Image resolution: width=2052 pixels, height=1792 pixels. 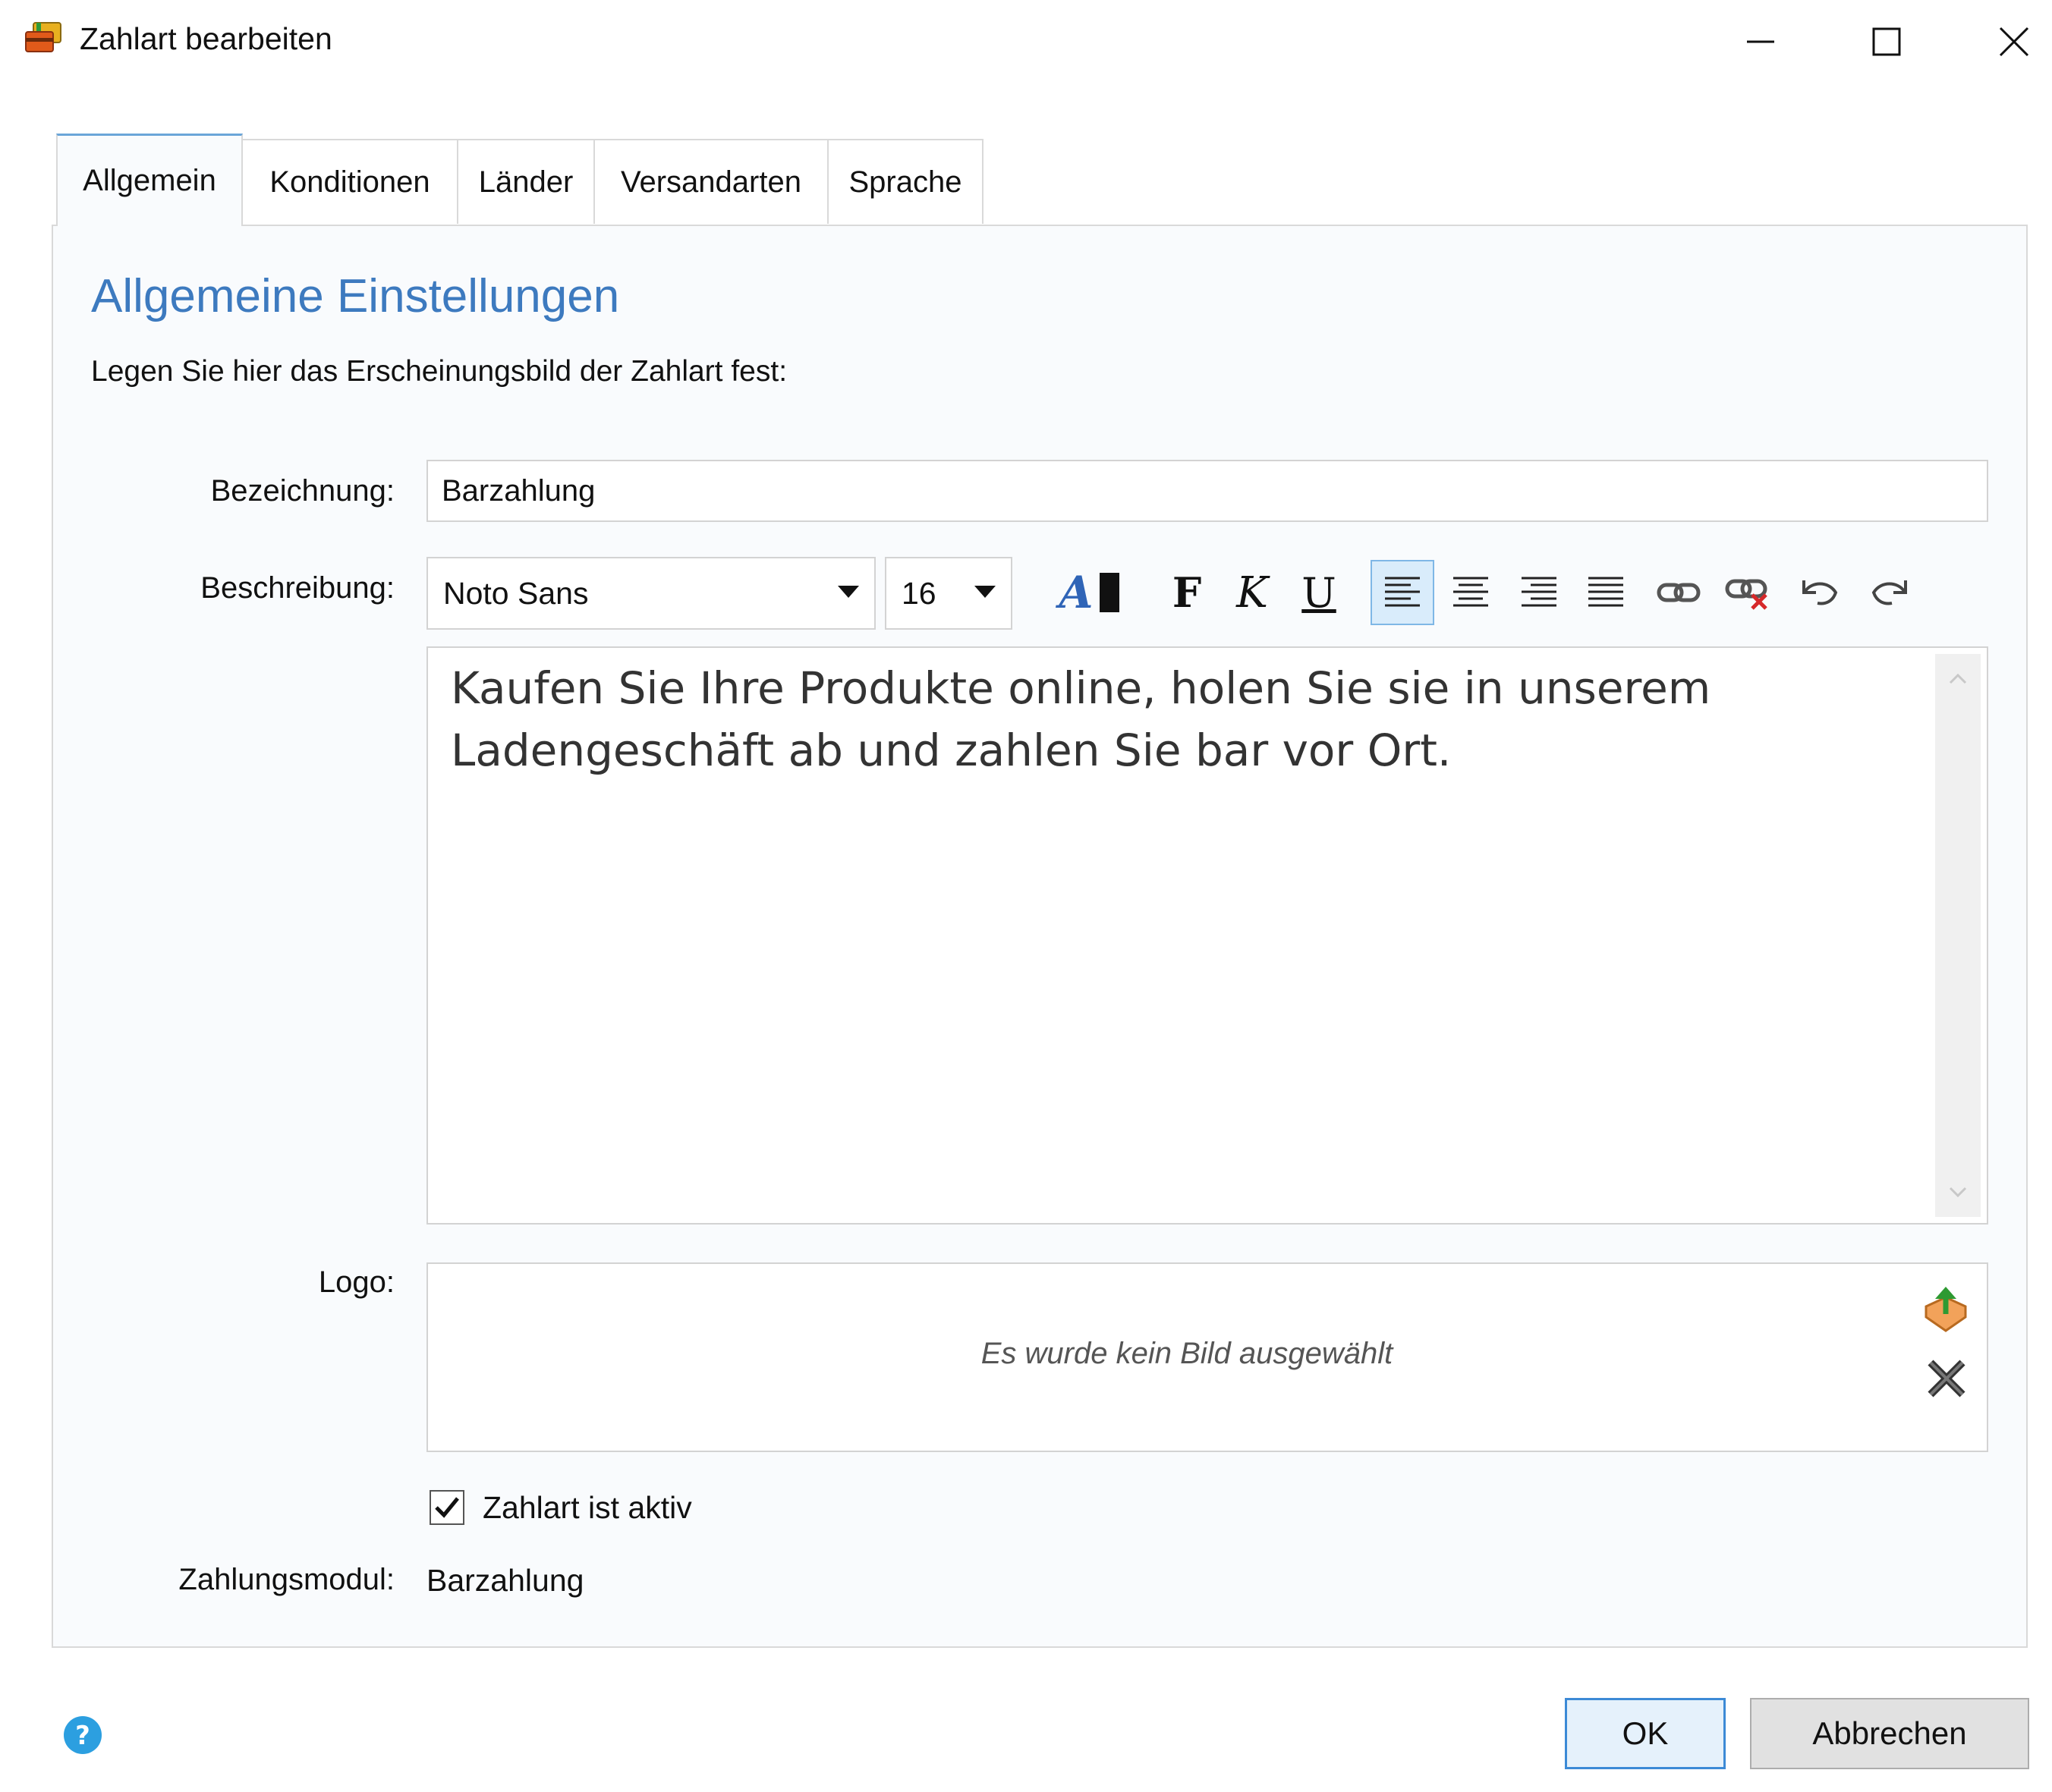 I want to click on insert-link-button, so click(x=1679, y=592).